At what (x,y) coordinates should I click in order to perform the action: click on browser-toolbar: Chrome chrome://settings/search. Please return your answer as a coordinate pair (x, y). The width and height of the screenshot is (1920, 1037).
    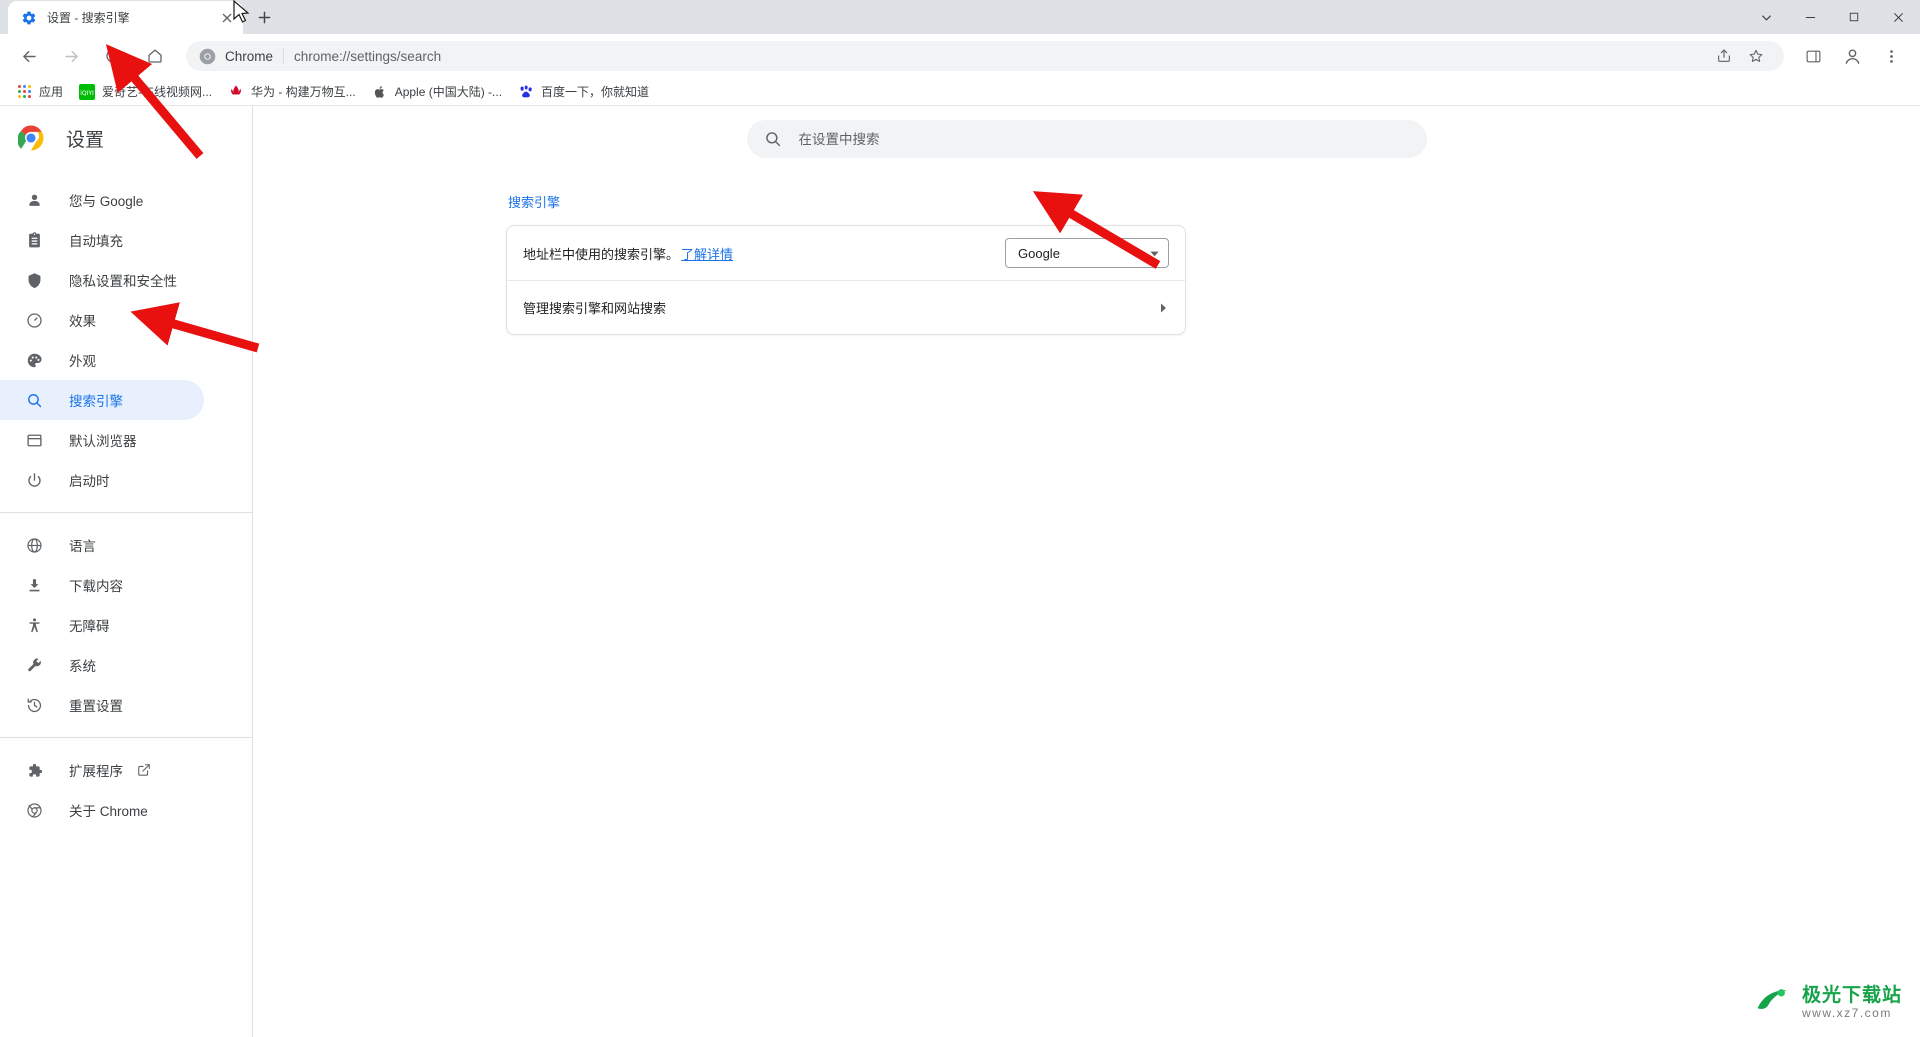
    Looking at the image, I should click on (960, 56).